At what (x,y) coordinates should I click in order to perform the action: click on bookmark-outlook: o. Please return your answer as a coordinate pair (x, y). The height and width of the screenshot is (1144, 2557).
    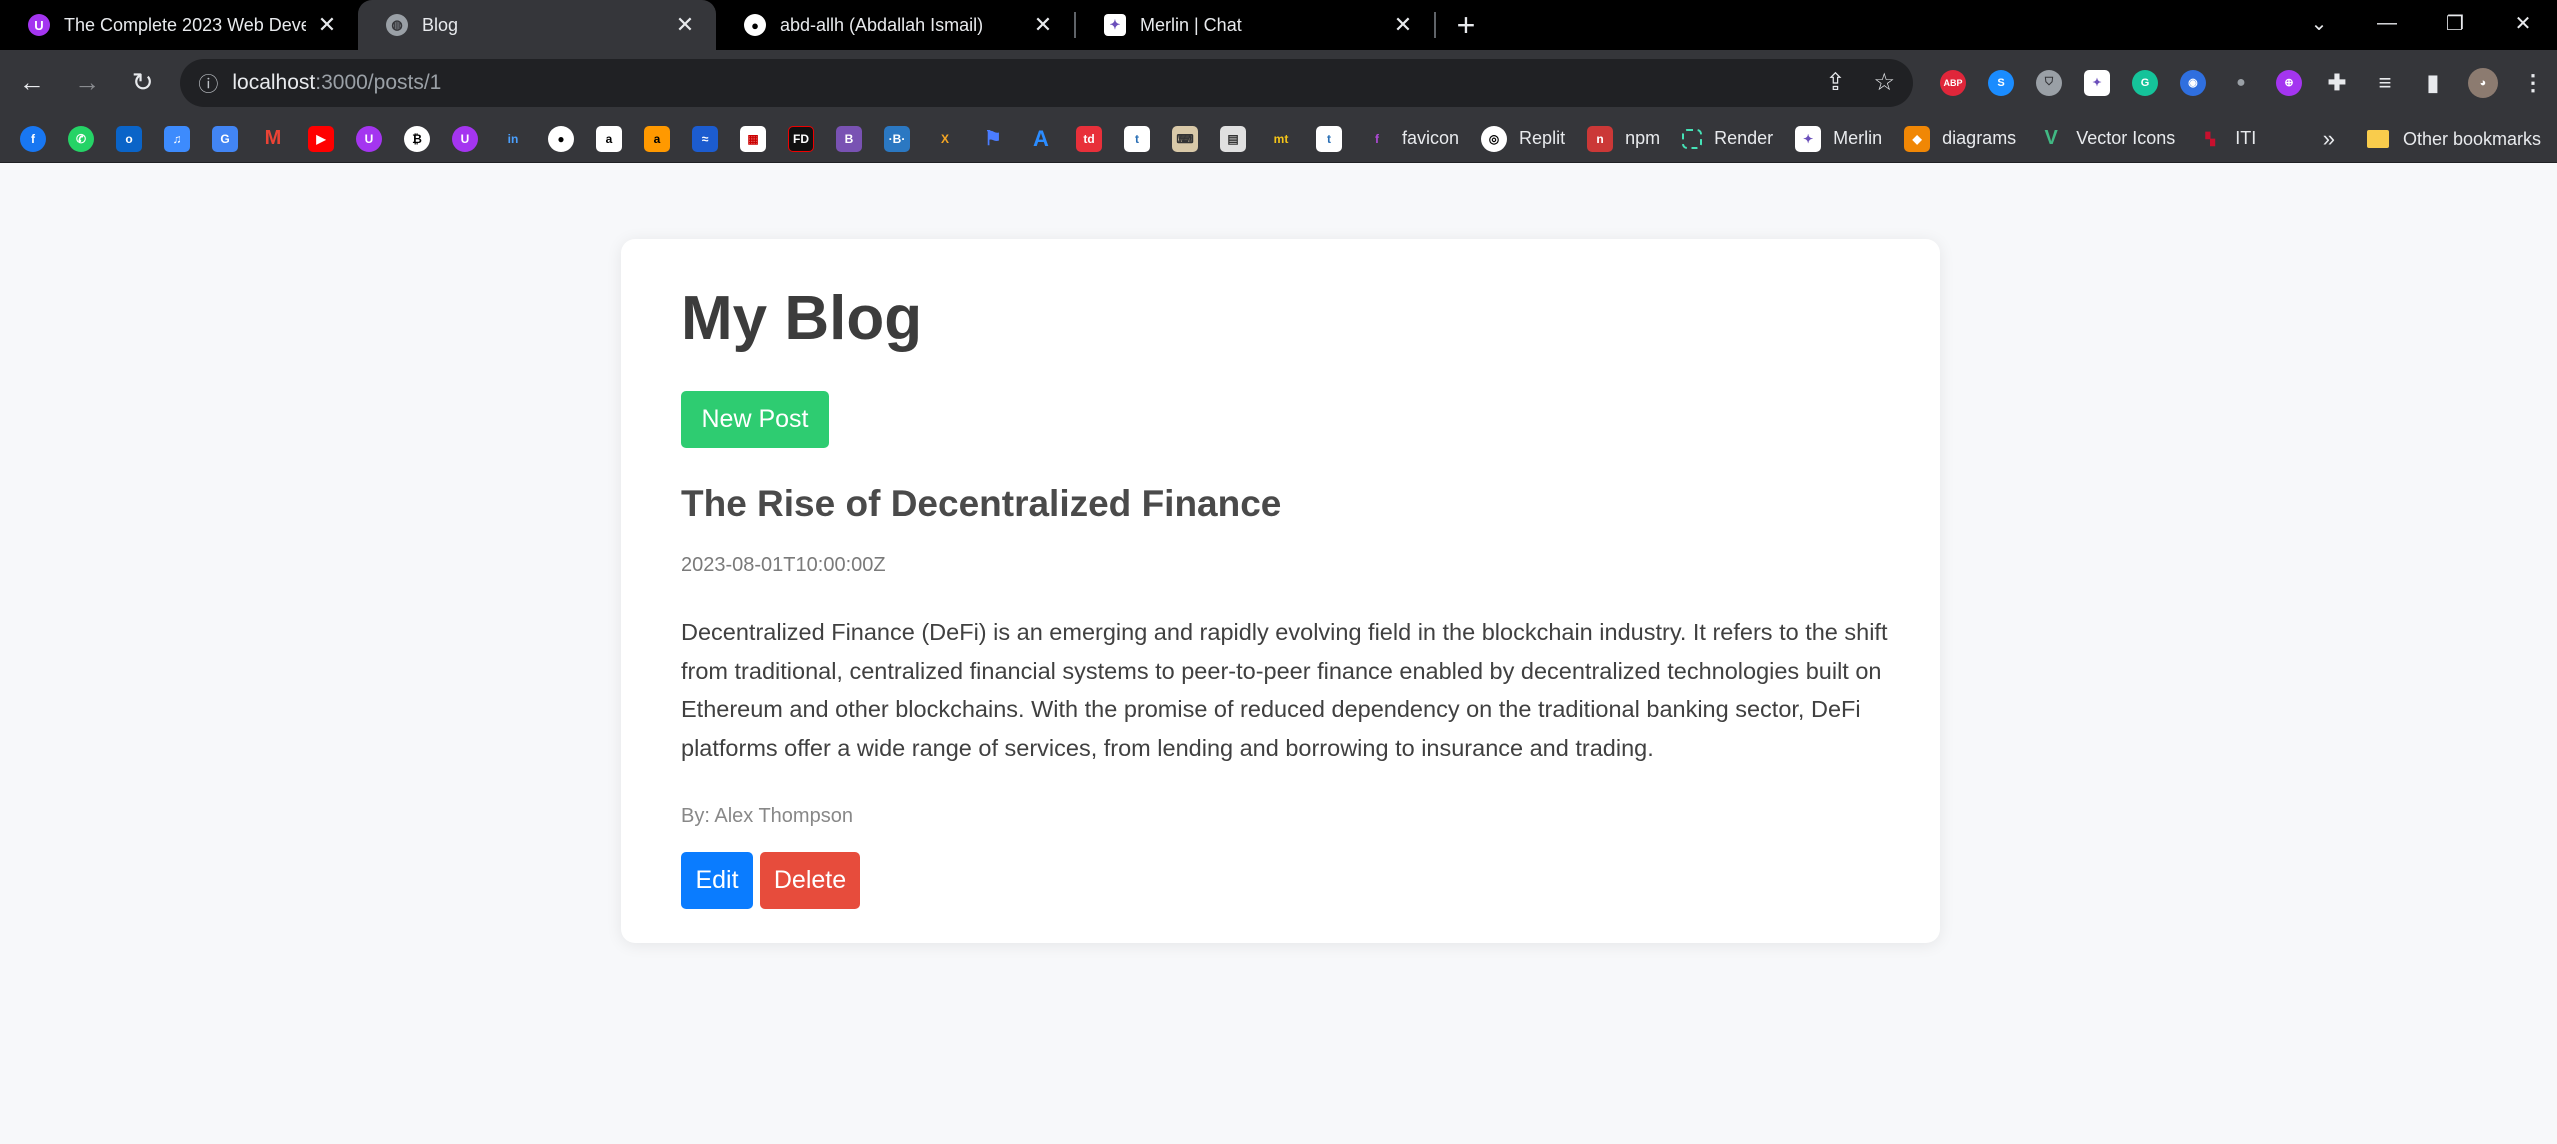
    Looking at the image, I should click on (129, 138).